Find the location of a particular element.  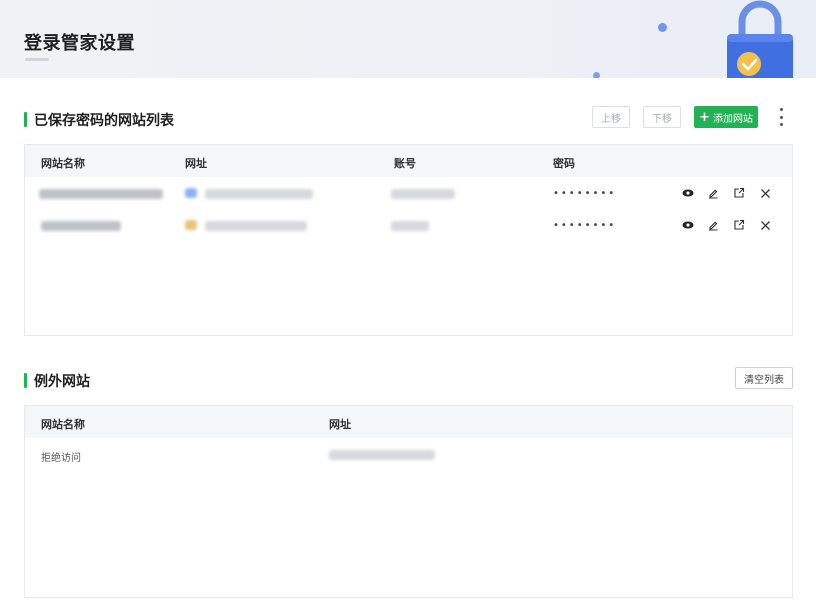

saved-section-title: 已保存密码的网站列表 is located at coordinates (99, 120).